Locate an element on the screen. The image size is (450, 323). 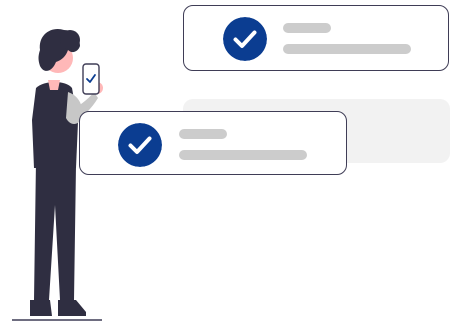
task-card-top is located at coordinates (316, 38).